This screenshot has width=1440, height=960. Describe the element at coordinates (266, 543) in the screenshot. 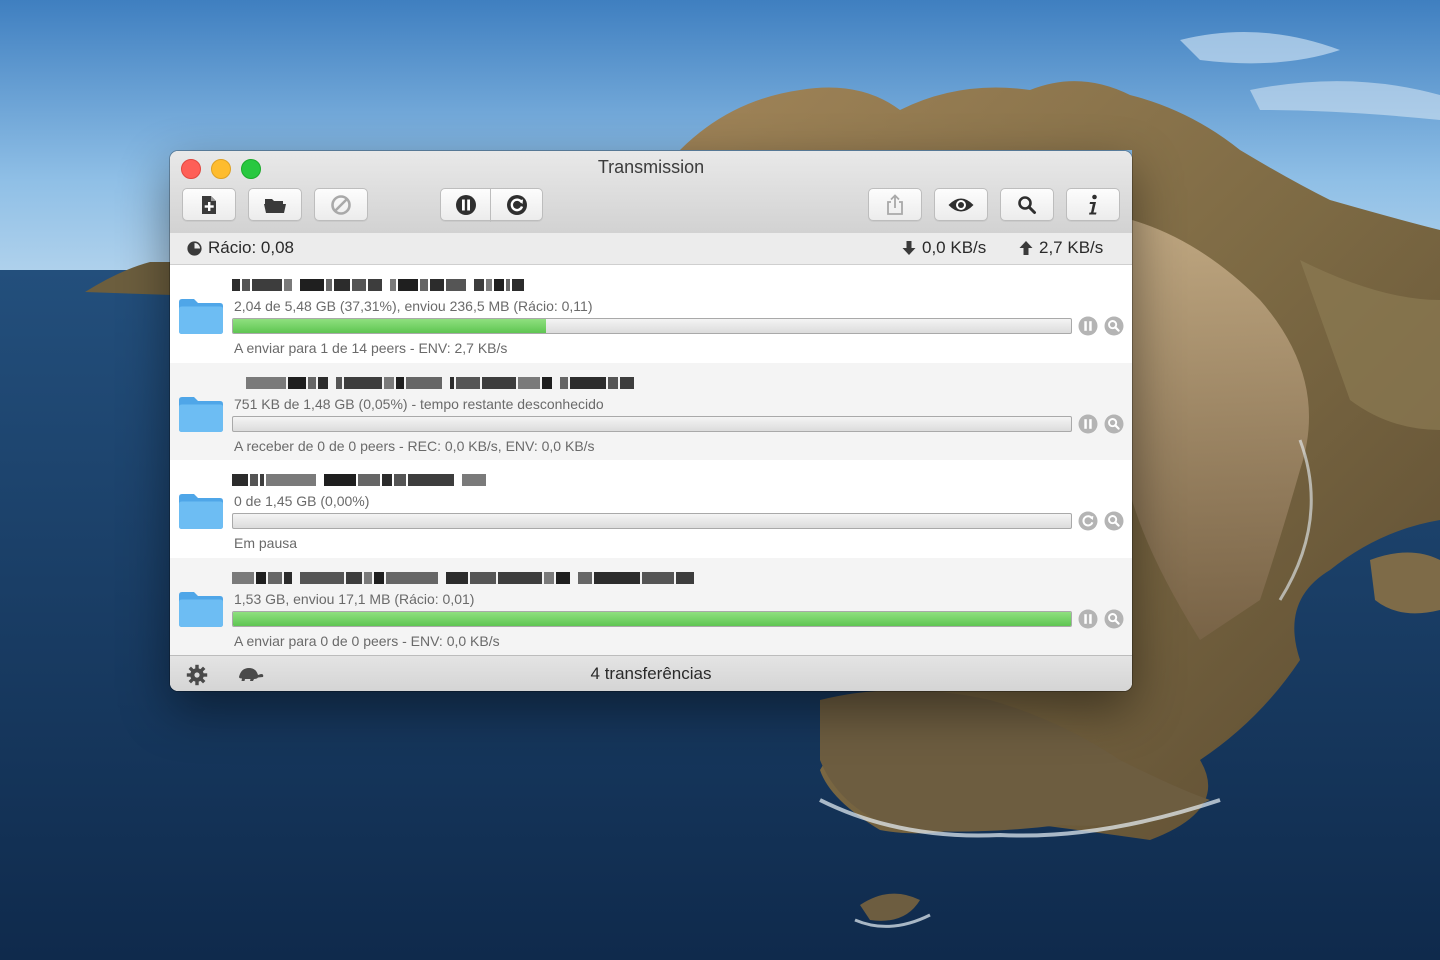

I see `torrent-status-text: Em pausa` at that location.